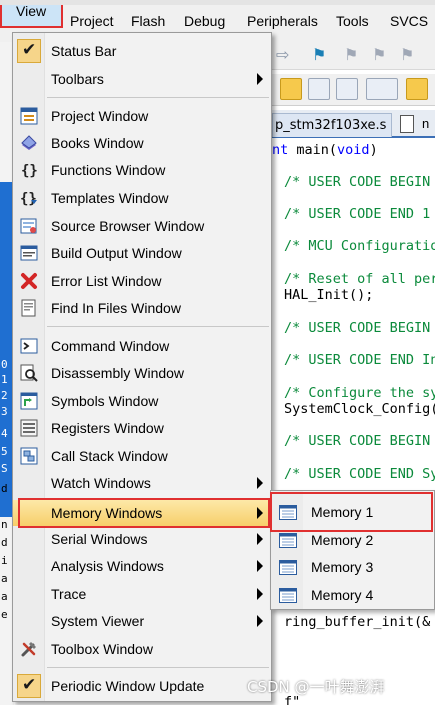  I want to click on left-panel-char: 5, so click(4, 451).